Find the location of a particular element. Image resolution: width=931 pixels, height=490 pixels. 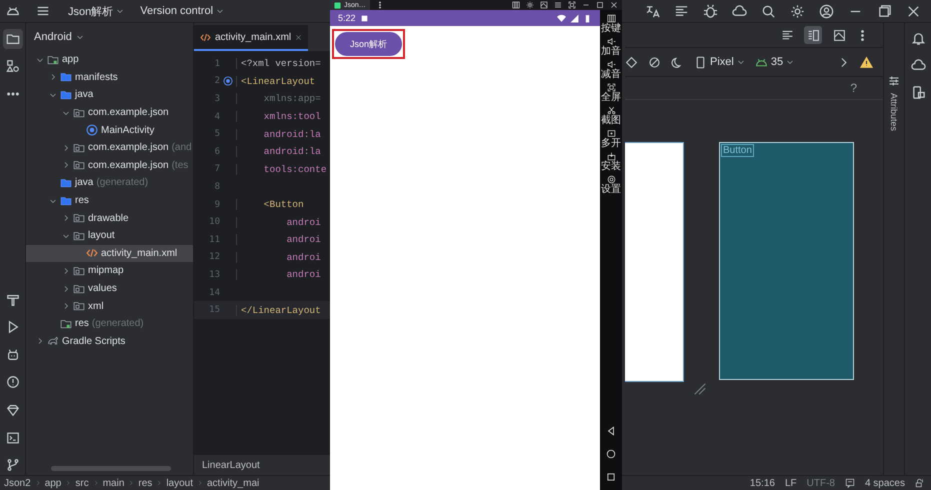

device-icon is located at coordinates (918, 92).